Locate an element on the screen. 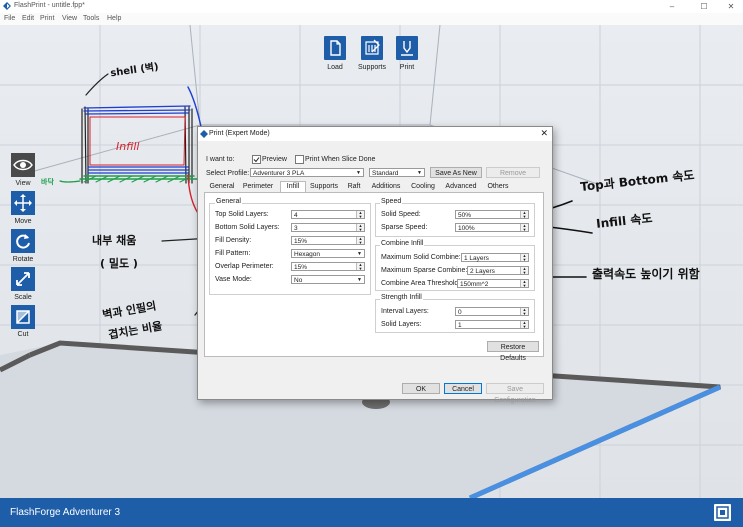  interval-layers-input: 0 ▲ ▼ is located at coordinates (492, 311).